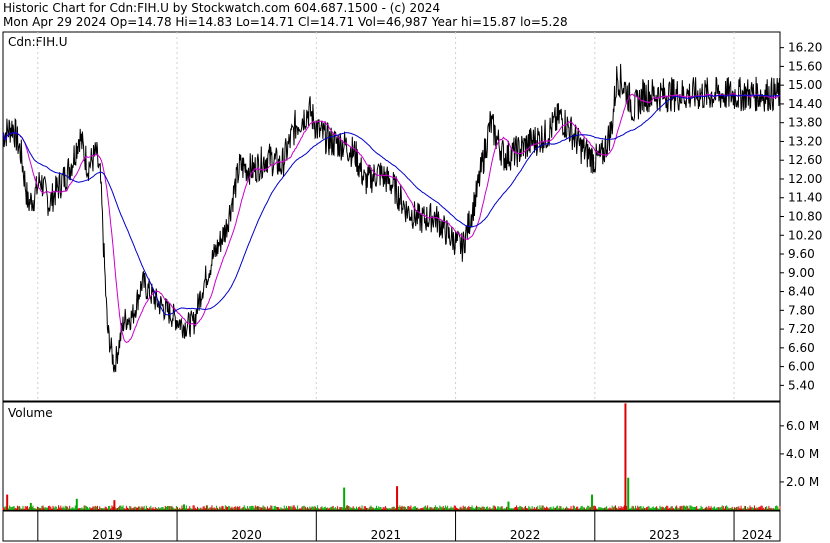 Image resolution: width=830 pixels, height=543 pixels. I want to click on volume-tick-label: 2.0 M, so click(802, 482).